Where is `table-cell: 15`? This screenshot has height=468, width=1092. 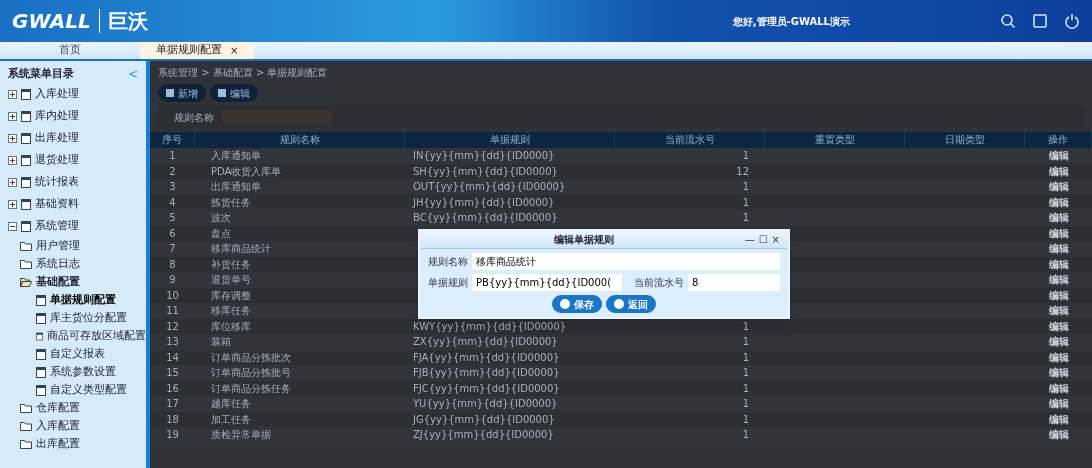
table-cell: 15 is located at coordinates (172, 372).